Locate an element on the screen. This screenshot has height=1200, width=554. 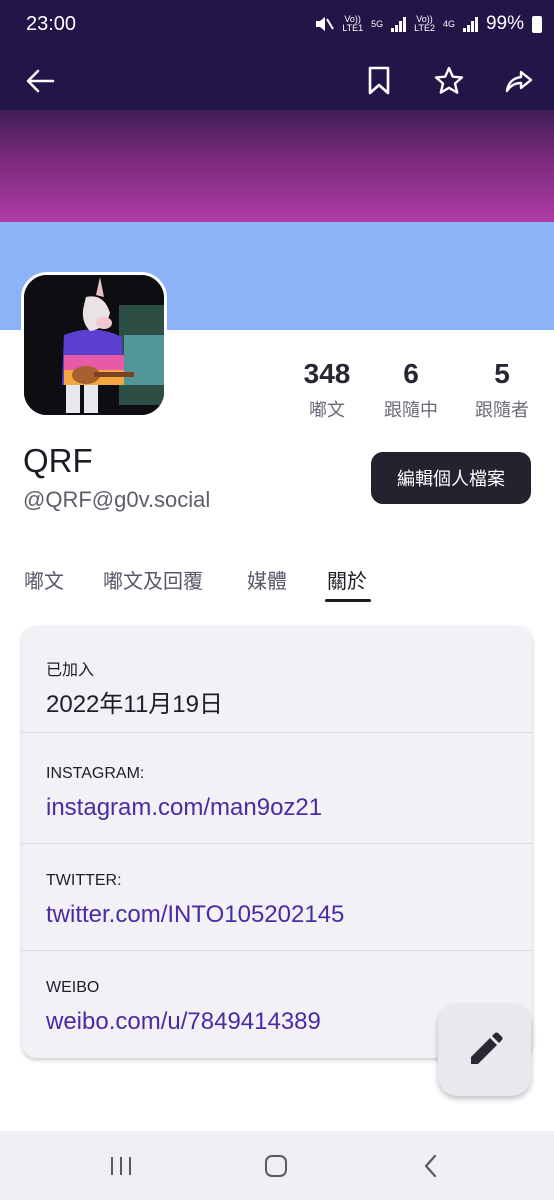
edit-profile-button: 編輯個人檔案 is located at coordinates (451, 478).